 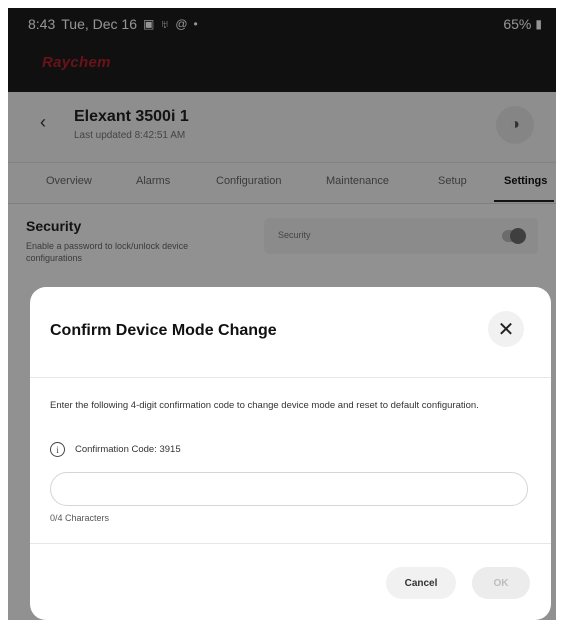 I want to click on confirmation-code-input, so click(x=289, y=489).